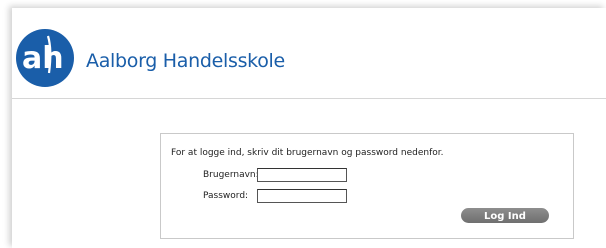 This screenshot has width=606, height=248. Describe the element at coordinates (302, 175) in the screenshot. I see `username-input` at that location.